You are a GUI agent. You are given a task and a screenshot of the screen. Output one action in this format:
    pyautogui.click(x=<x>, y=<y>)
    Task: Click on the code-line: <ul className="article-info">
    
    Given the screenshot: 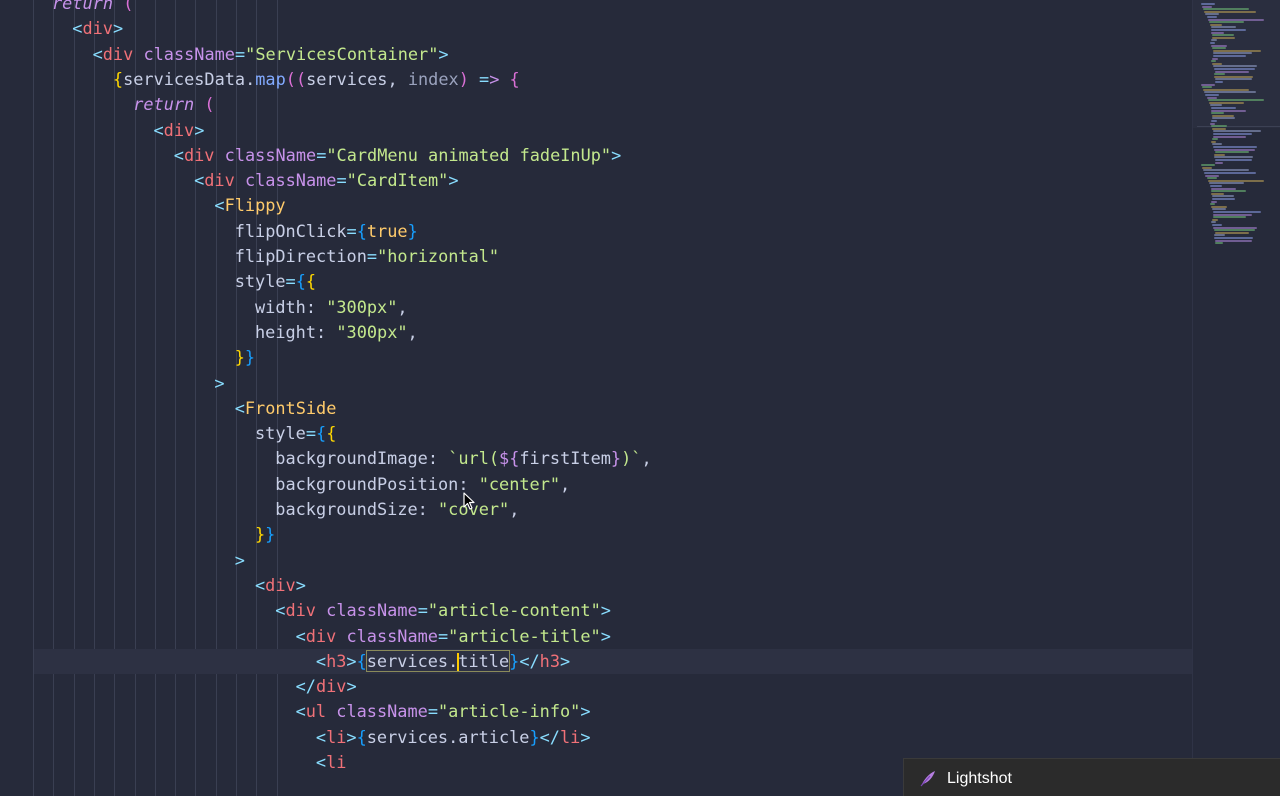 What is the action you would take?
    pyautogui.click(x=596, y=711)
    